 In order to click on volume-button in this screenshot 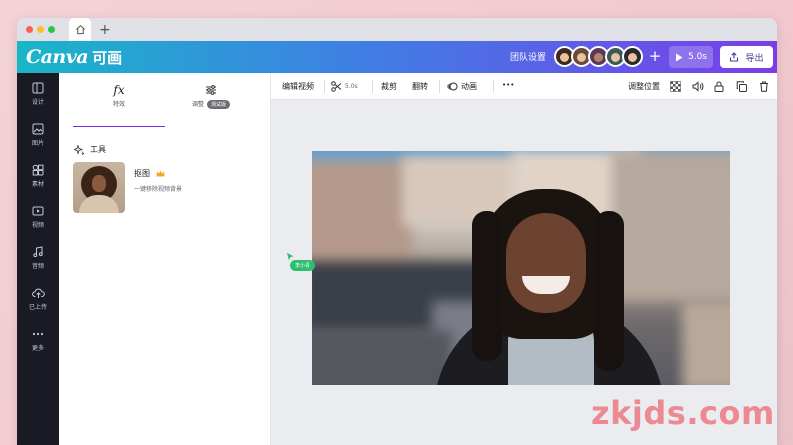, I will do `click(698, 86)`.